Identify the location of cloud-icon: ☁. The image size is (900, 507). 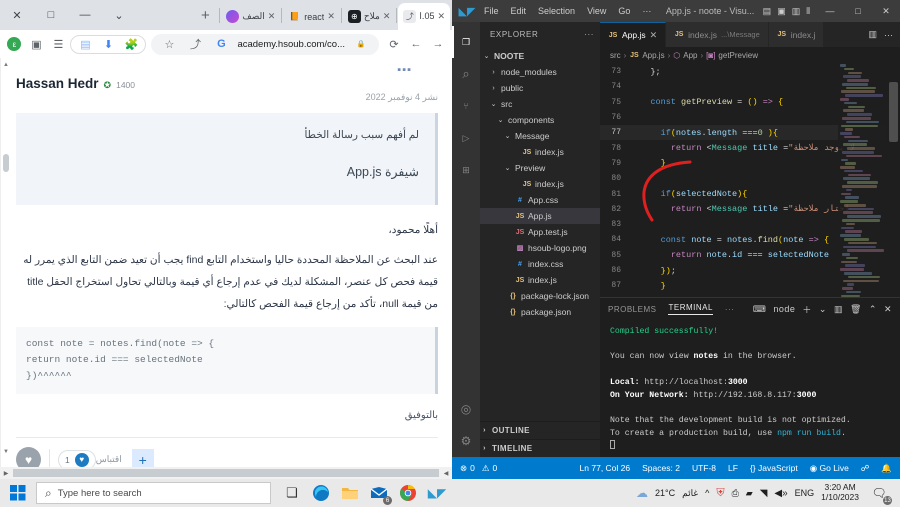
(642, 493).